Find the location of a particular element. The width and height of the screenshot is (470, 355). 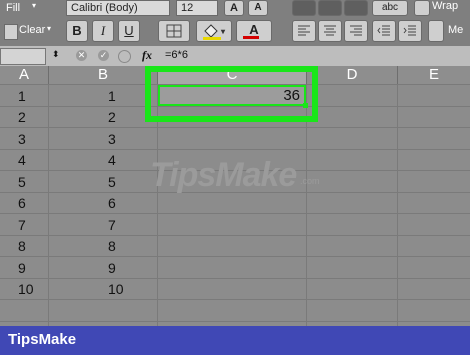

cell-a10: 9 is located at coordinates (22, 268).